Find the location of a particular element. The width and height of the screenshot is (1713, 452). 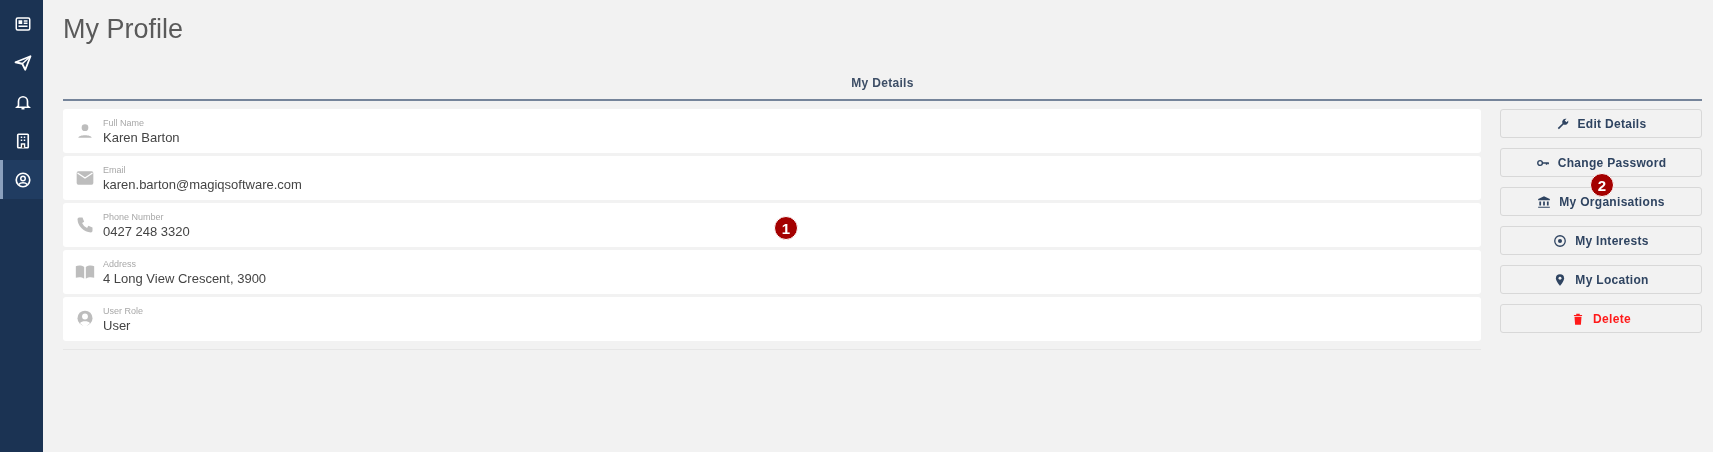

field-label: Address is located at coordinates (120, 263).